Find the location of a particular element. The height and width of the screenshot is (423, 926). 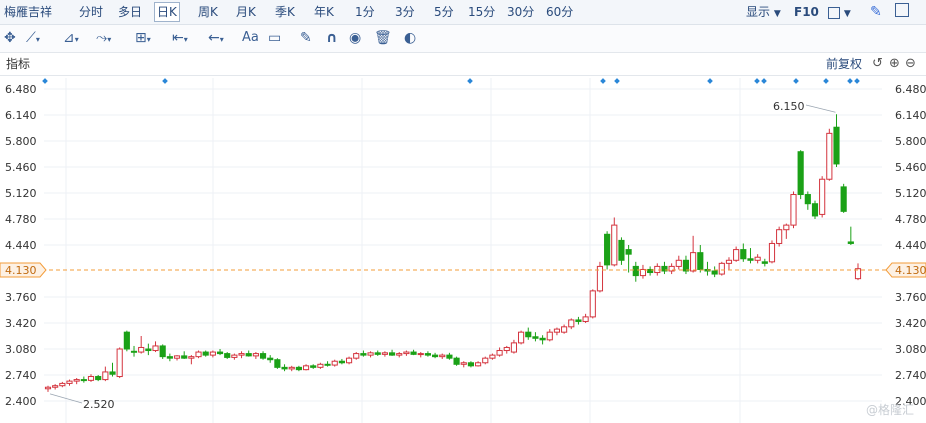

current-price-left: 4.130 is located at coordinates (21, 270).